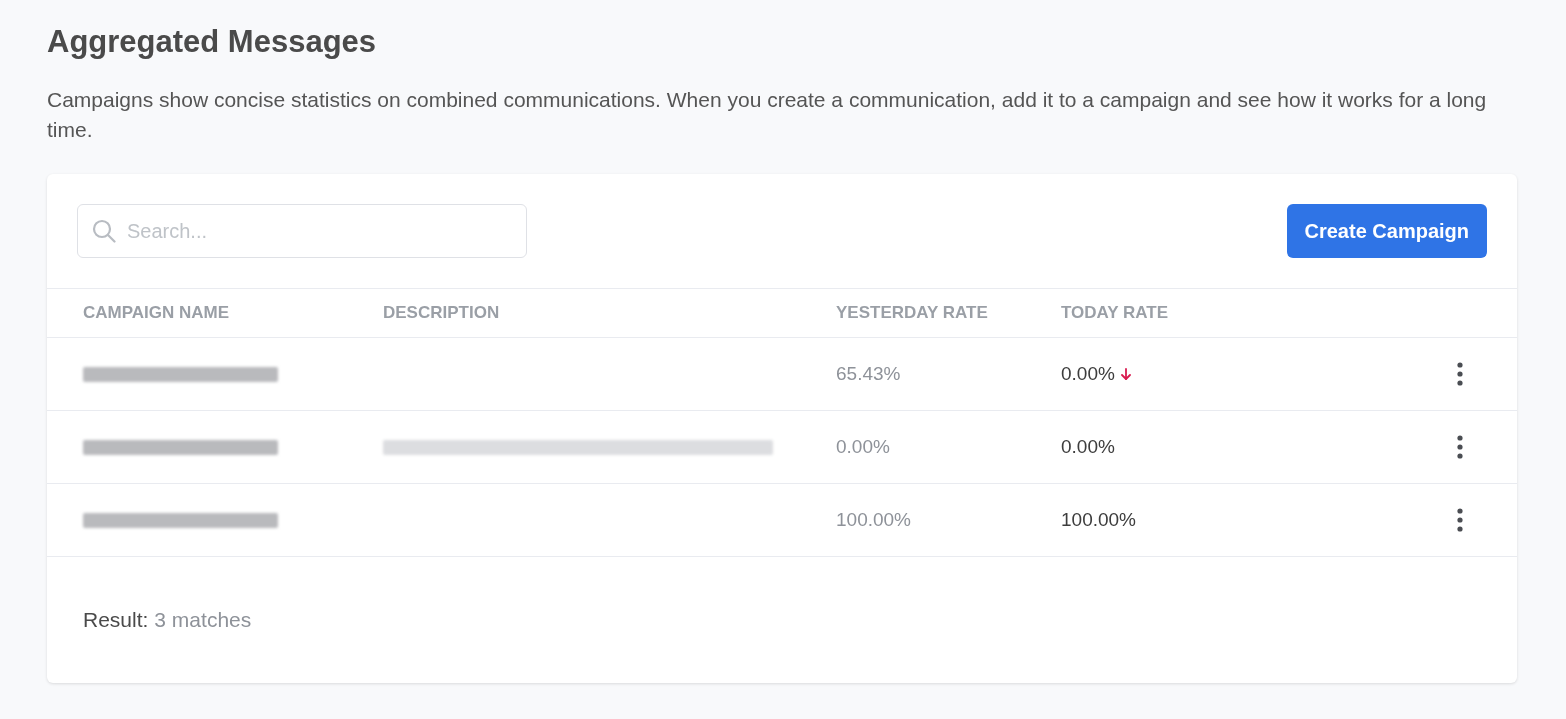  I want to click on table-cell: 65.43%, so click(868, 373).